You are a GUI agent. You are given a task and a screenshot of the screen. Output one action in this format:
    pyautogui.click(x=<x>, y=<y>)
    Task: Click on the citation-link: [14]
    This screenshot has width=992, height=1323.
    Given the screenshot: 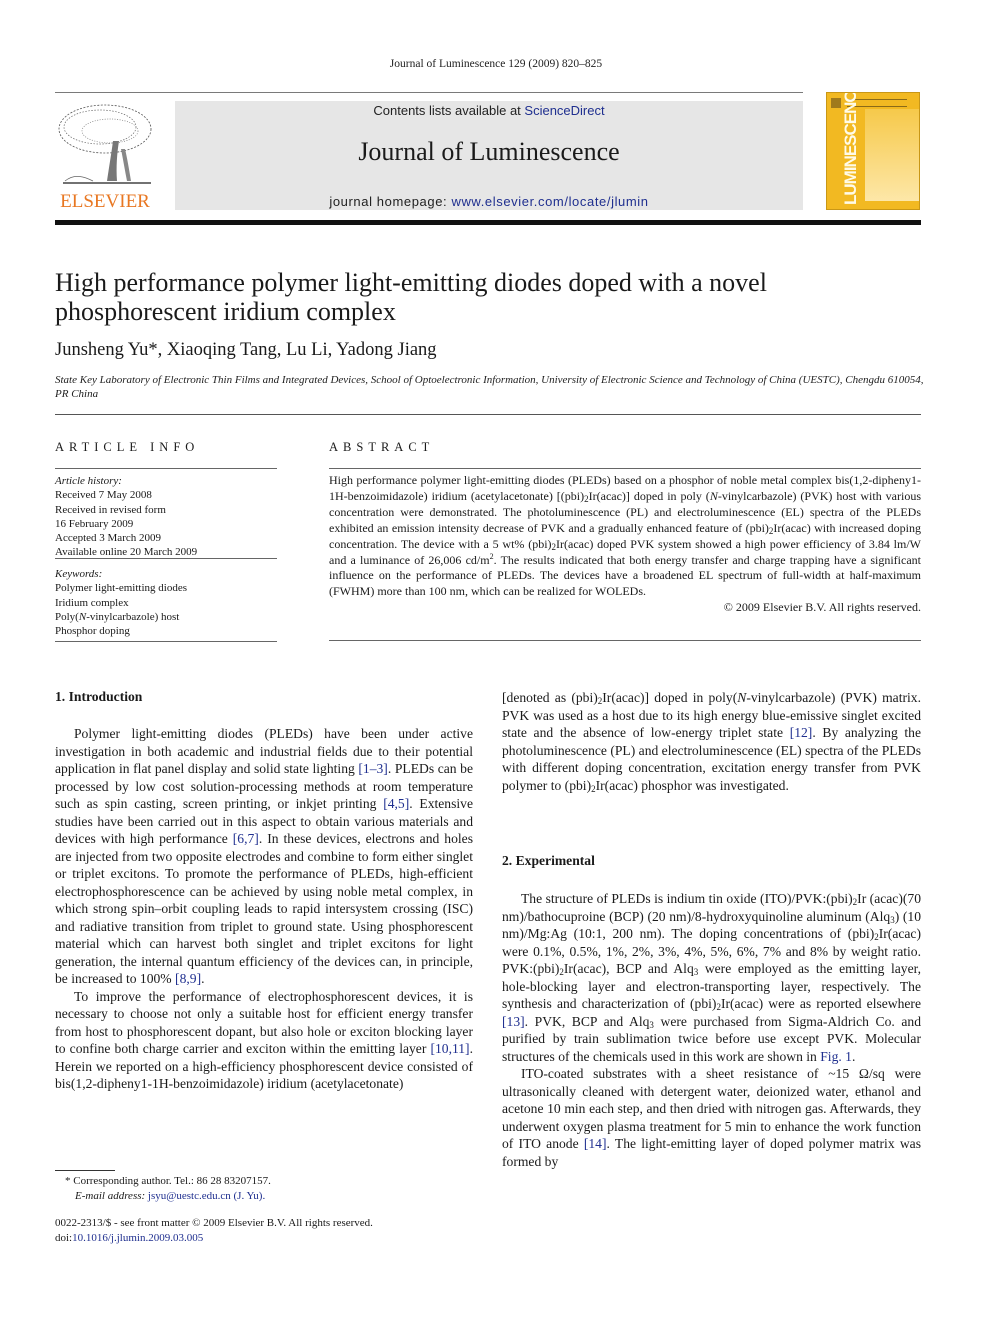 What is the action you would take?
    pyautogui.click(x=595, y=1143)
    